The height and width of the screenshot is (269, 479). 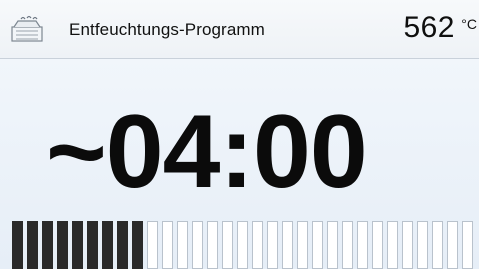 I want to click on temperature-value: 562, so click(x=429, y=27).